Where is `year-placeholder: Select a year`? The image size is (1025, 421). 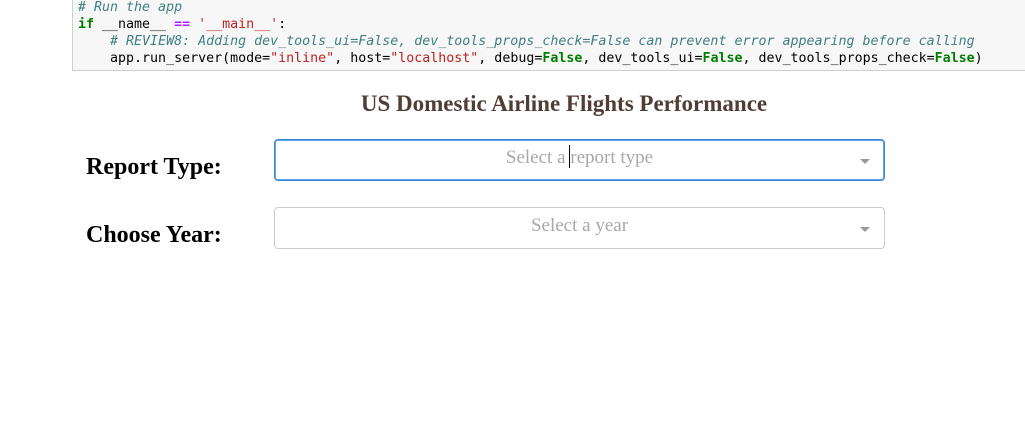
year-placeholder: Select a year is located at coordinates (579, 225).